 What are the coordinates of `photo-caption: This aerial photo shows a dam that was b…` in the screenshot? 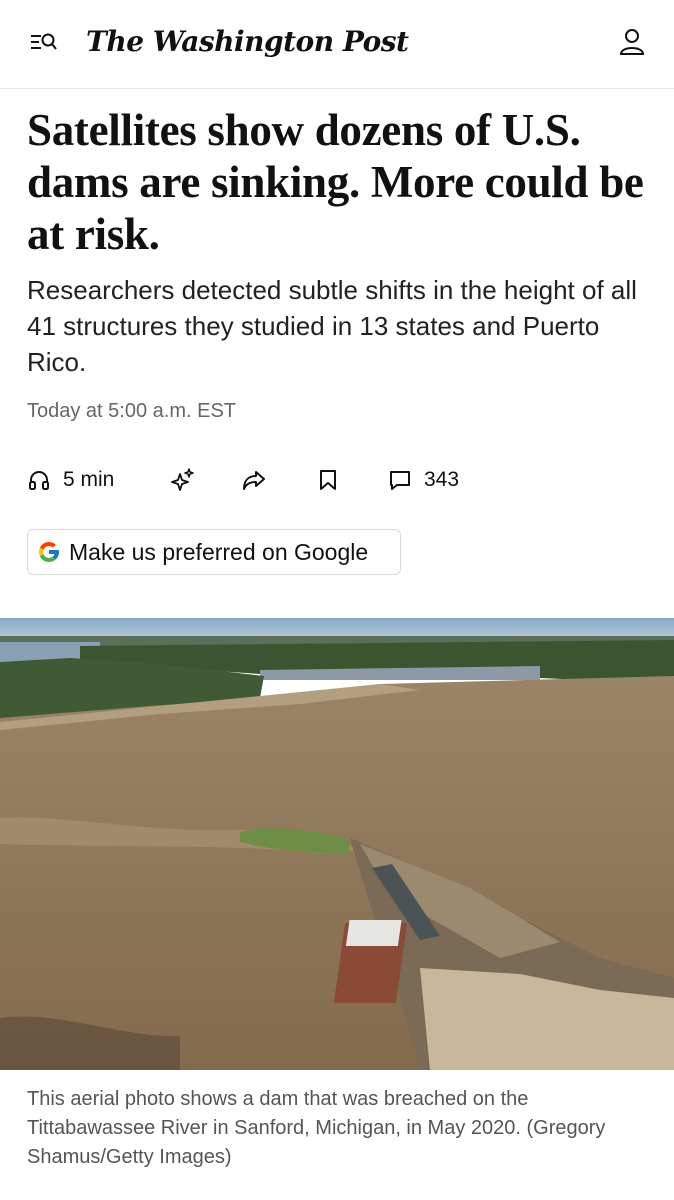 It's located at (316, 1128).